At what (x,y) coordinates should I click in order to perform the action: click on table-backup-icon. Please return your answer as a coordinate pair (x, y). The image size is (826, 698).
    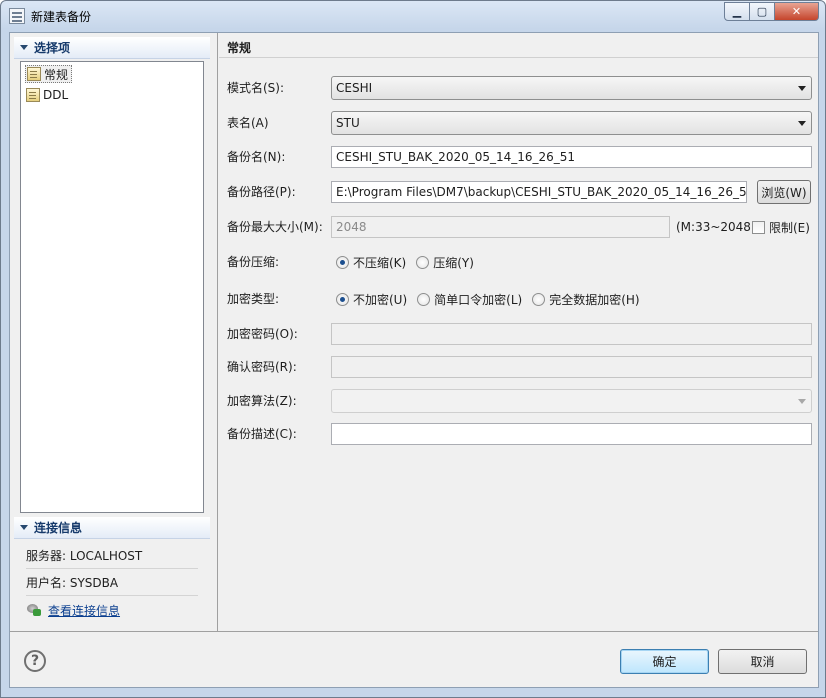
    Looking at the image, I should click on (17, 16).